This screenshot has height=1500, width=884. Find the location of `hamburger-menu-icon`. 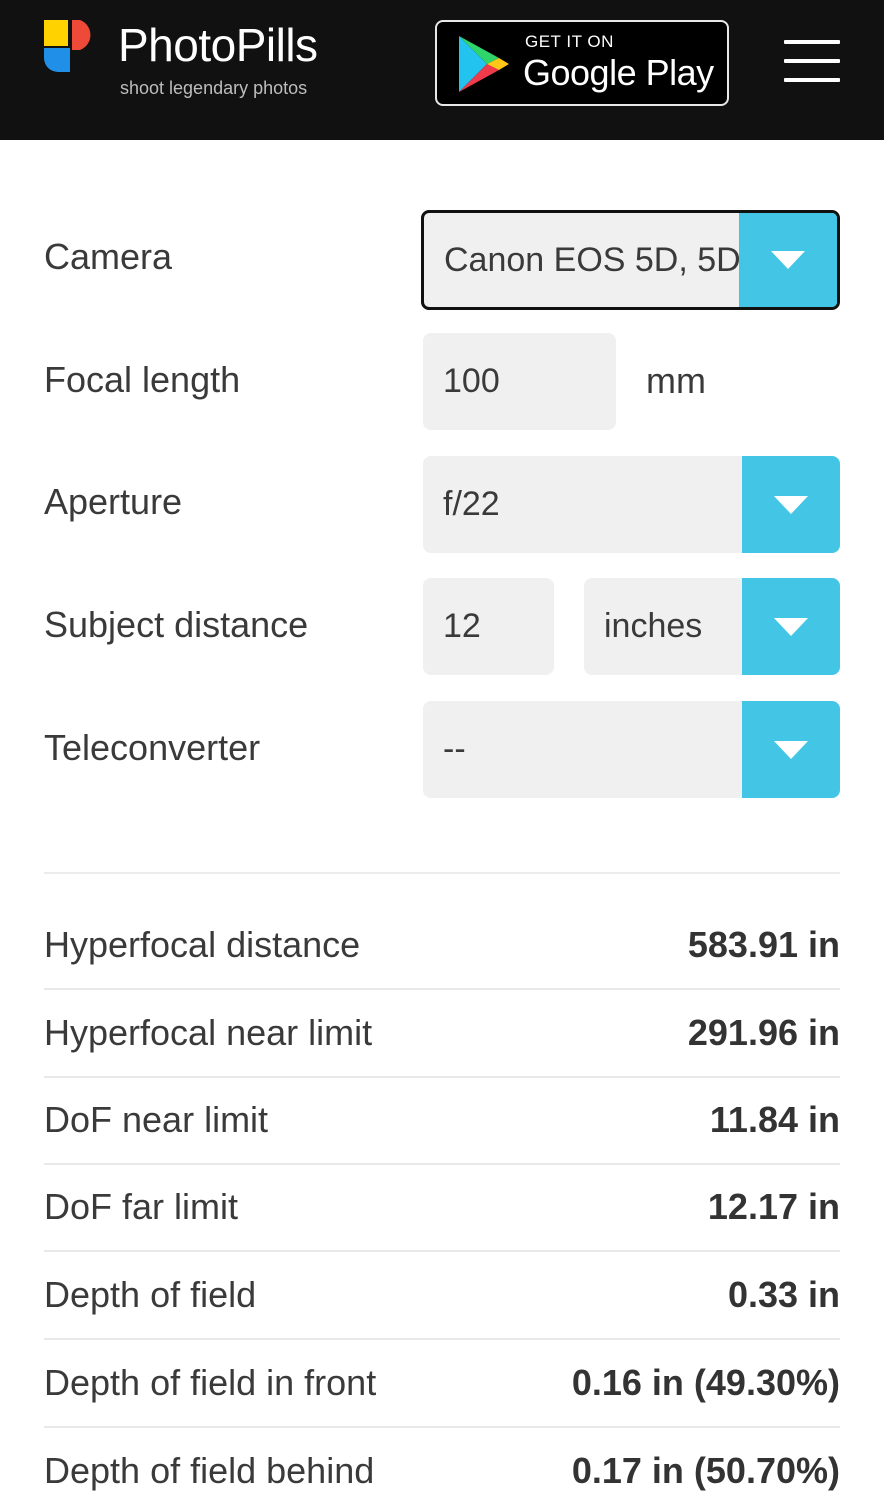

hamburger-menu-icon is located at coordinates (812, 61).